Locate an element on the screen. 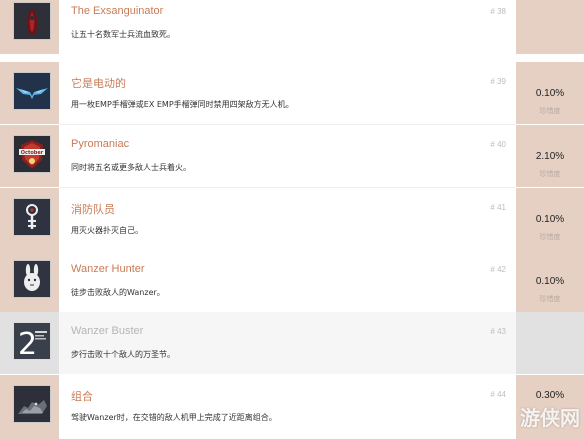  achievement-body: Wanzer Buster 步行击败十个敌人的万圣节。 # 43 is located at coordinates (287, 343).